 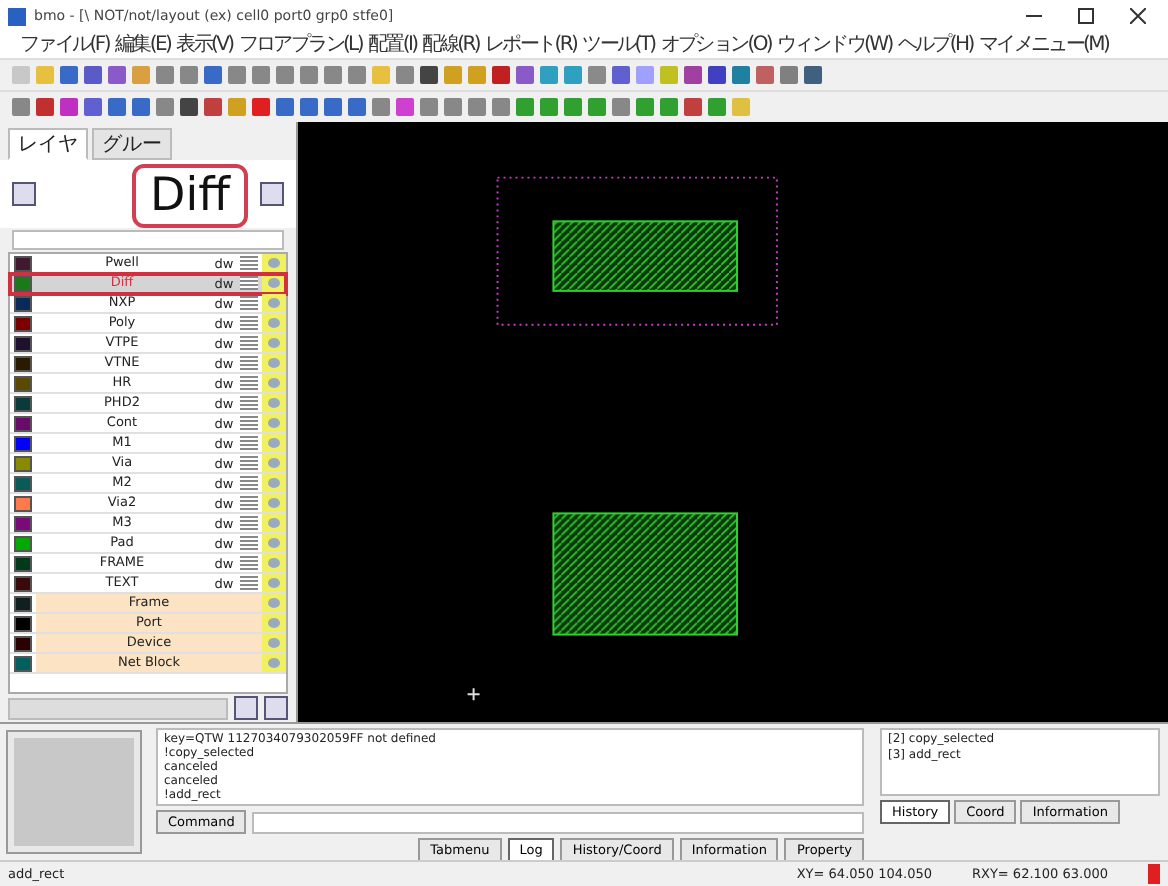 What do you see at coordinates (132, 144) in the screenshot?
I see `panel-tab: グルー` at bounding box center [132, 144].